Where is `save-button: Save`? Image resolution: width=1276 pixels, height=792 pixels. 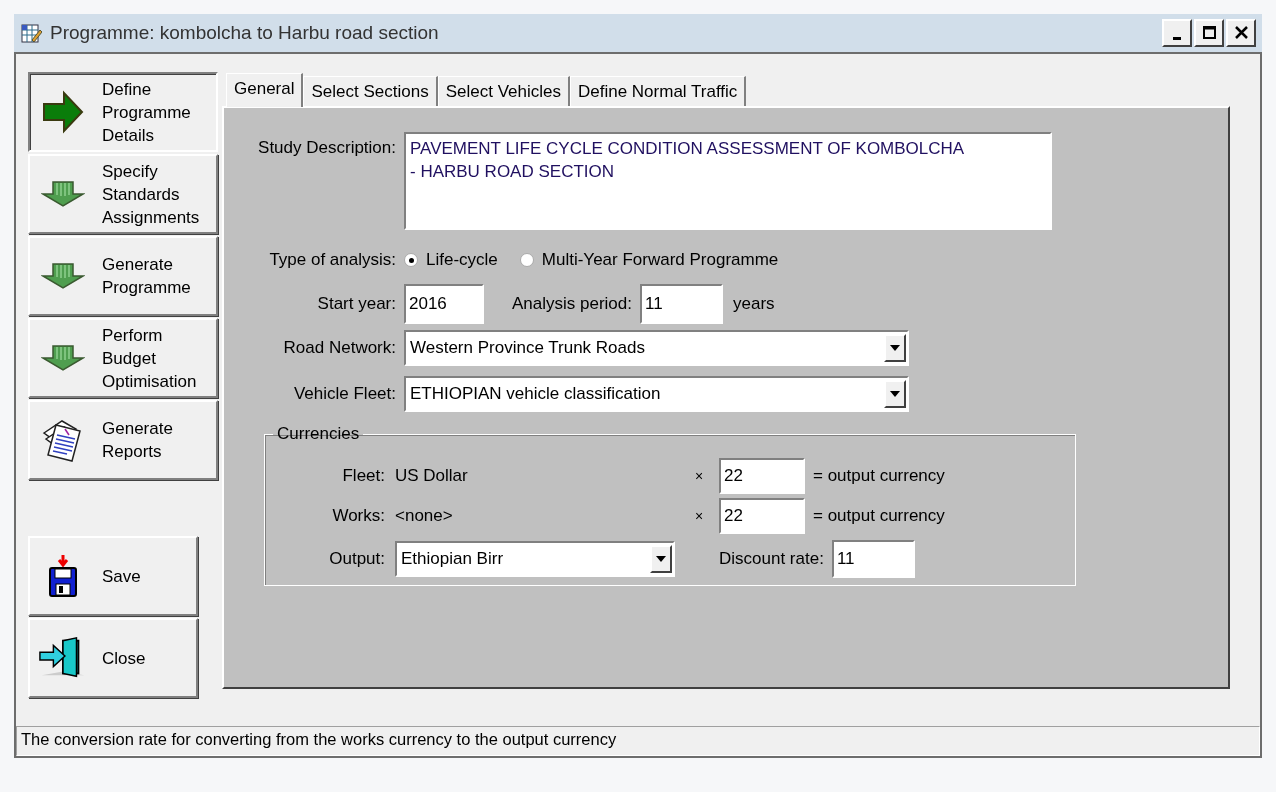
save-button: Save is located at coordinates (113, 576).